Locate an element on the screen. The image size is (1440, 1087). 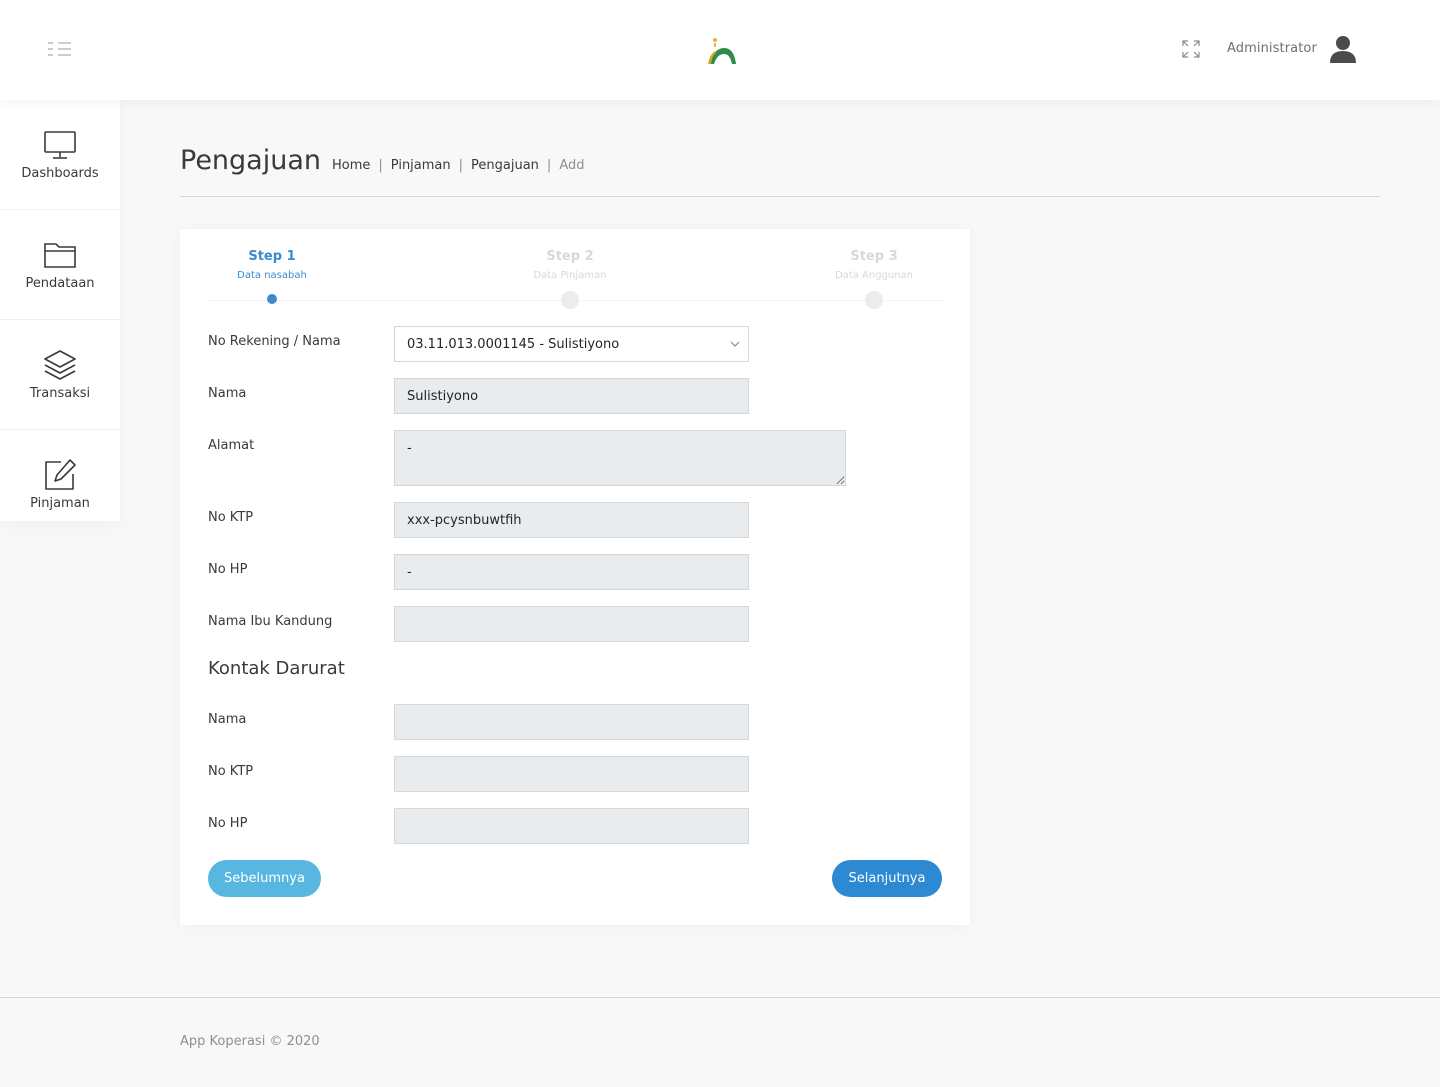
sidebar: Dashboards Pendataan Transaksi Pinjaman is located at coordinates (60, 310).